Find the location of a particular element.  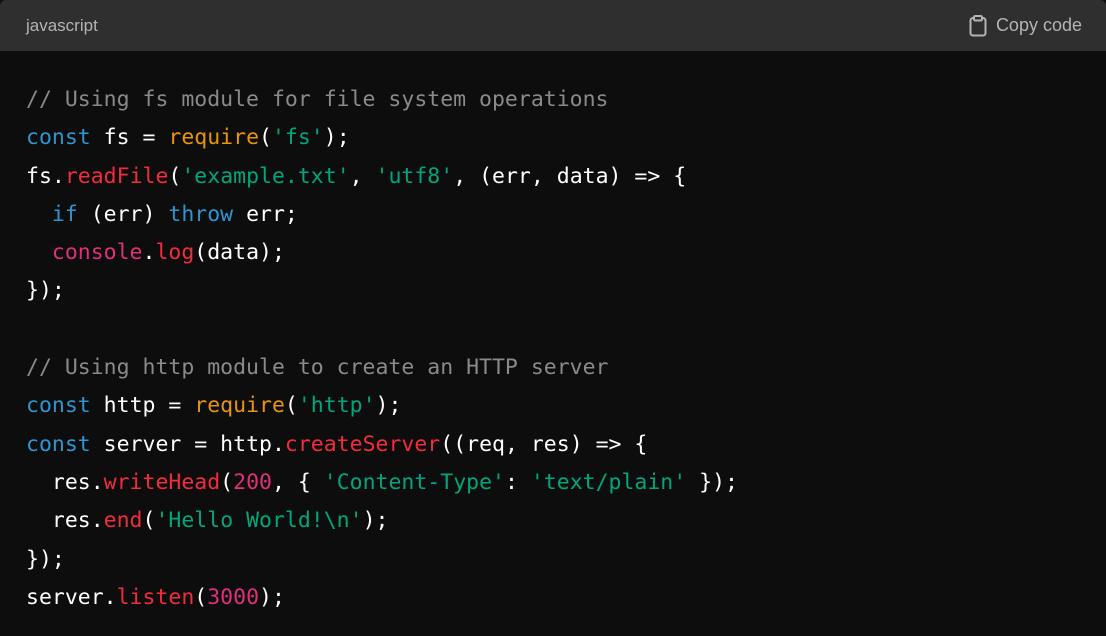

code-token-plain: server. is located at coordinates (71, 597).